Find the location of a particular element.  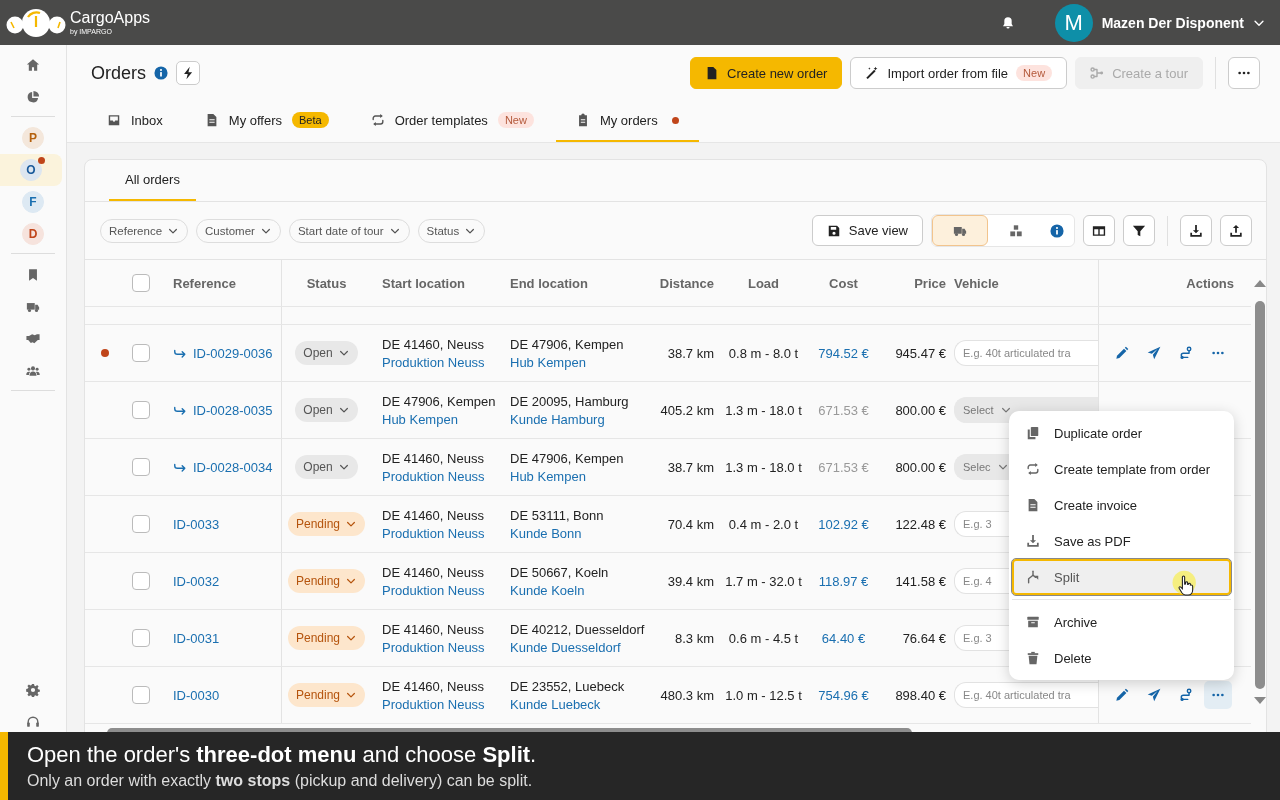

column-header: Vehicle is located at coordinates (976, 283).